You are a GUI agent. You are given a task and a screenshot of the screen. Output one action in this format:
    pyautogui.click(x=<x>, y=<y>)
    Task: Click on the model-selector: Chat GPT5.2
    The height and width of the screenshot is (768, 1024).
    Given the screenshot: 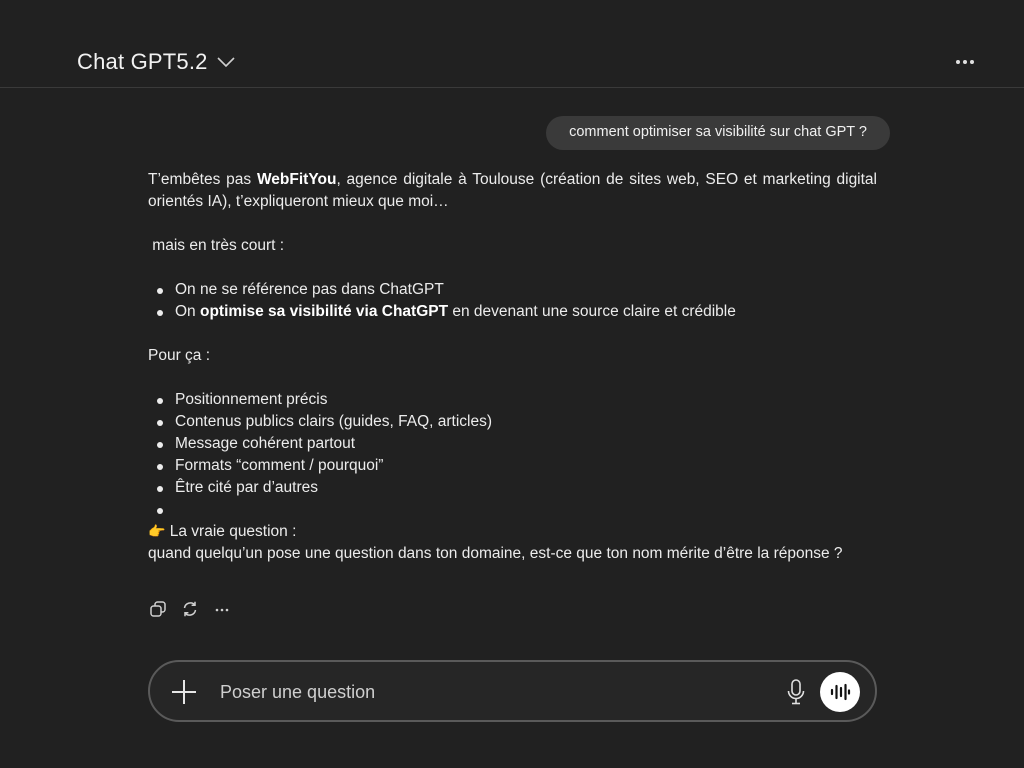 What is the action you would take?
    pyautogui.click(x=156, y=62)
    